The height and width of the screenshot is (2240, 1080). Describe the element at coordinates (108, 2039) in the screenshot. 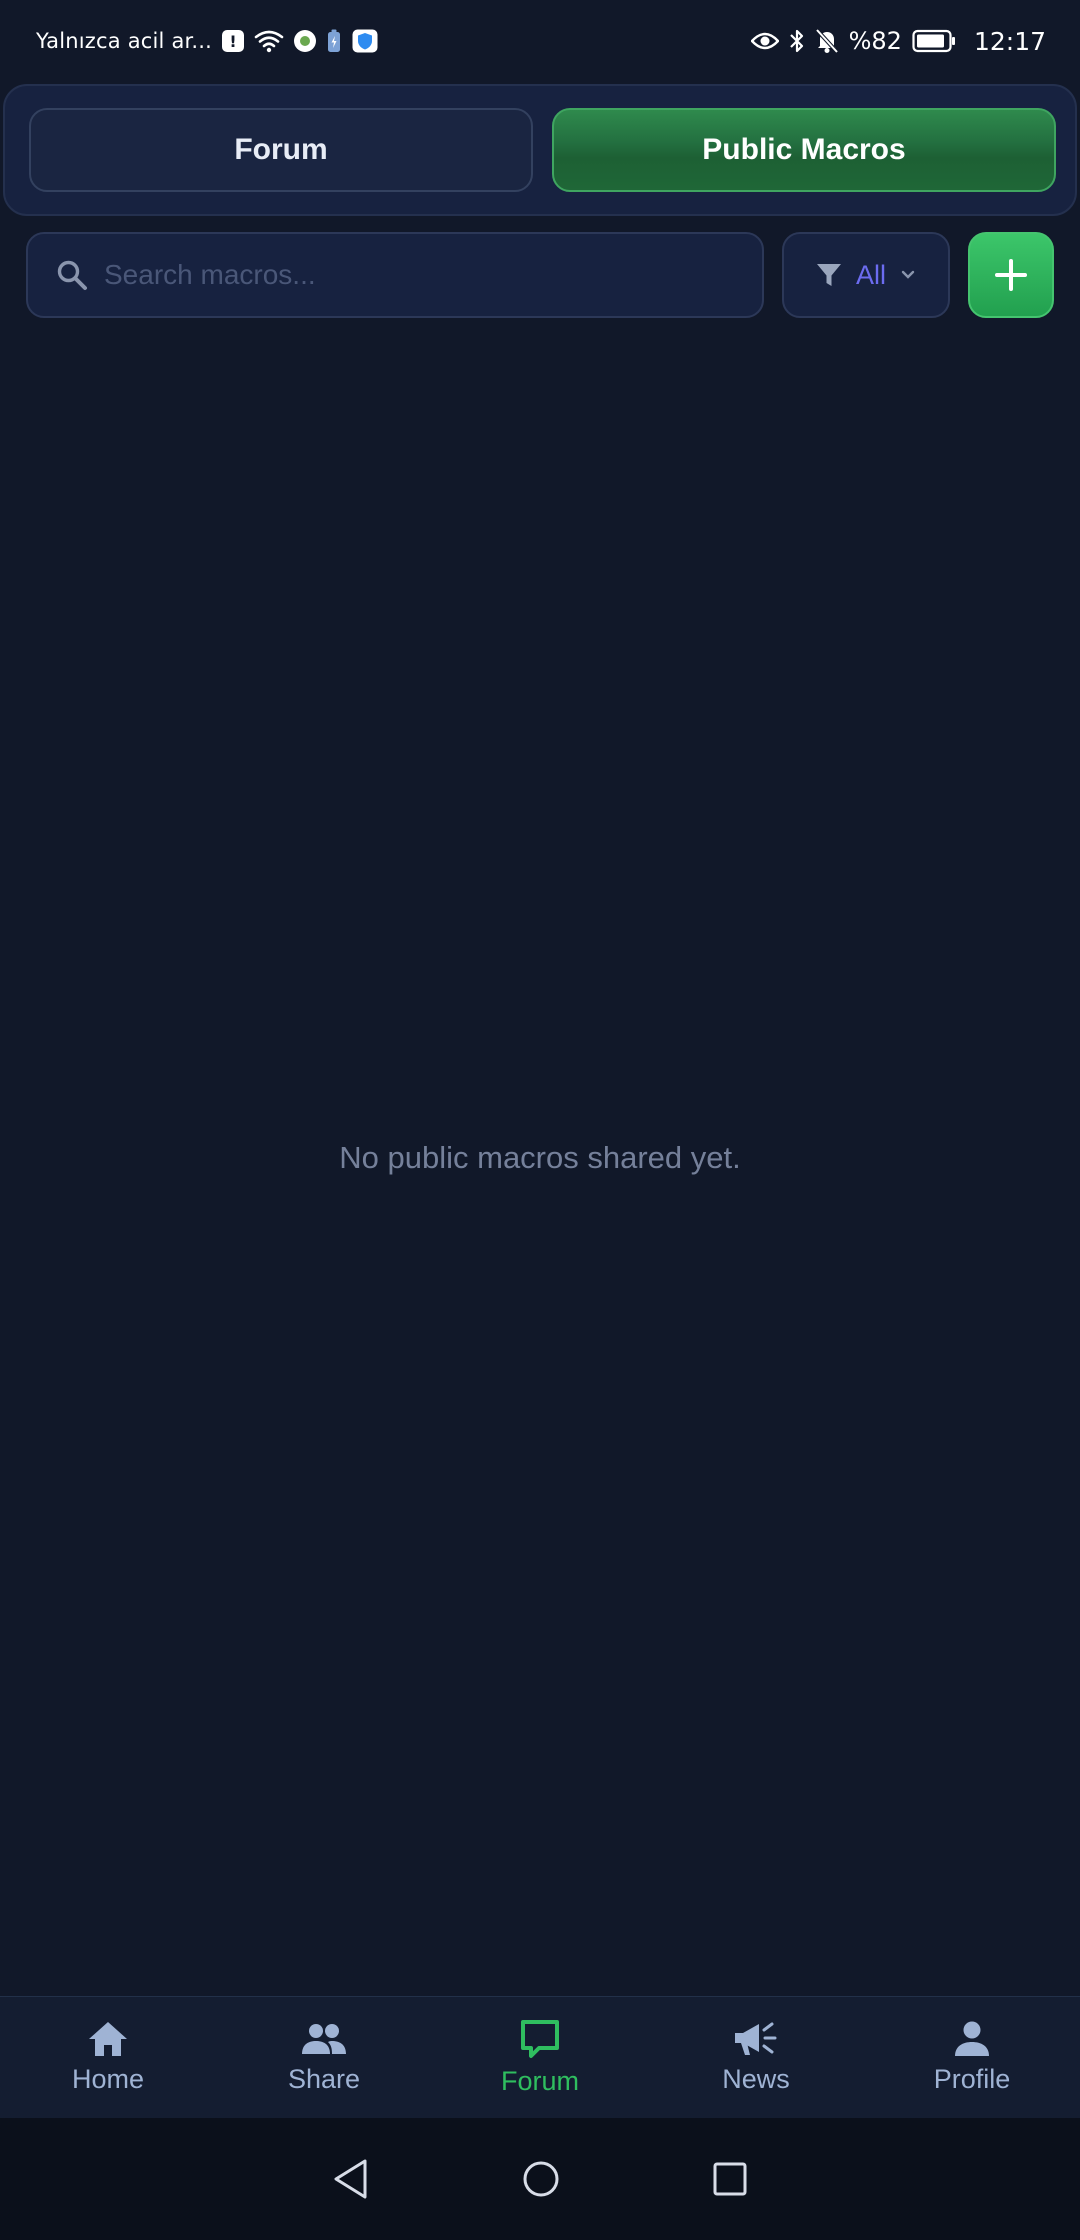

I see `home-icon` at that location.